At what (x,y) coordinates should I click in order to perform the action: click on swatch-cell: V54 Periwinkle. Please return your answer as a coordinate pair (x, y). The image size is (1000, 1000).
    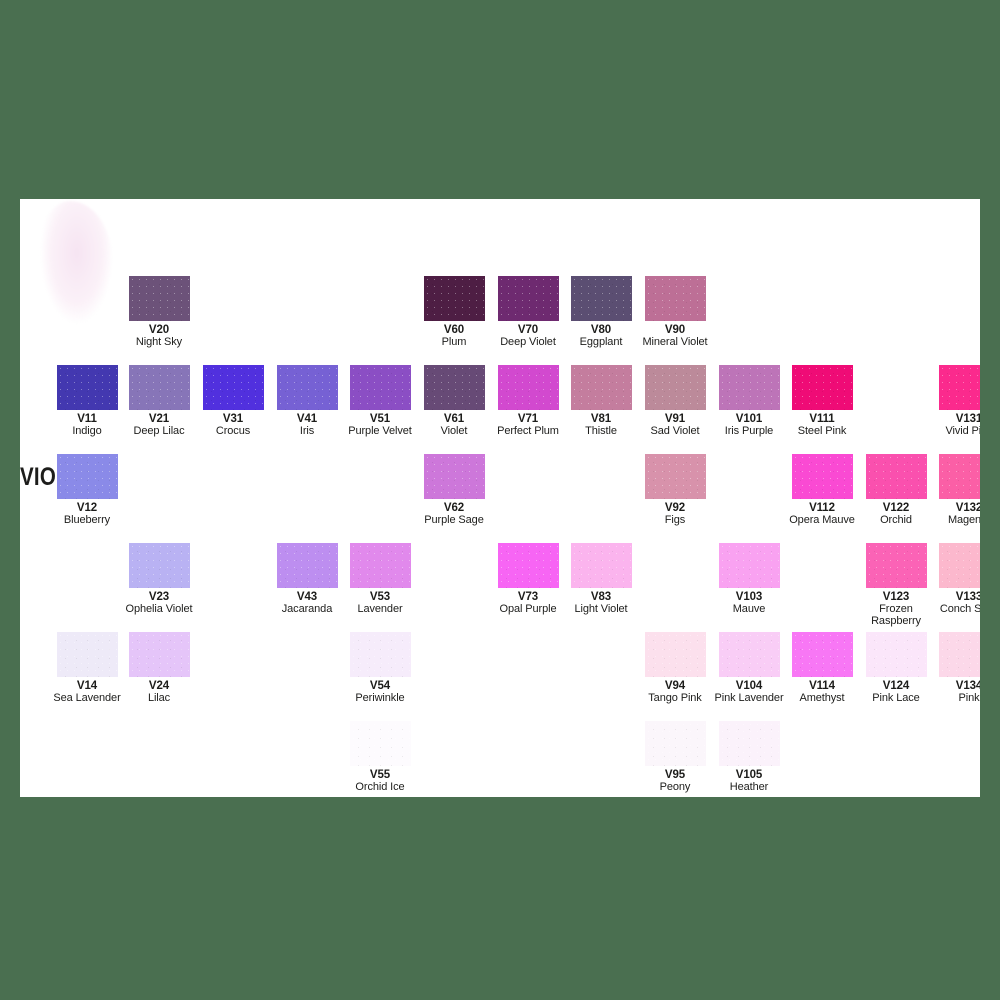
    Looking at the image, I should click on (380, 668).